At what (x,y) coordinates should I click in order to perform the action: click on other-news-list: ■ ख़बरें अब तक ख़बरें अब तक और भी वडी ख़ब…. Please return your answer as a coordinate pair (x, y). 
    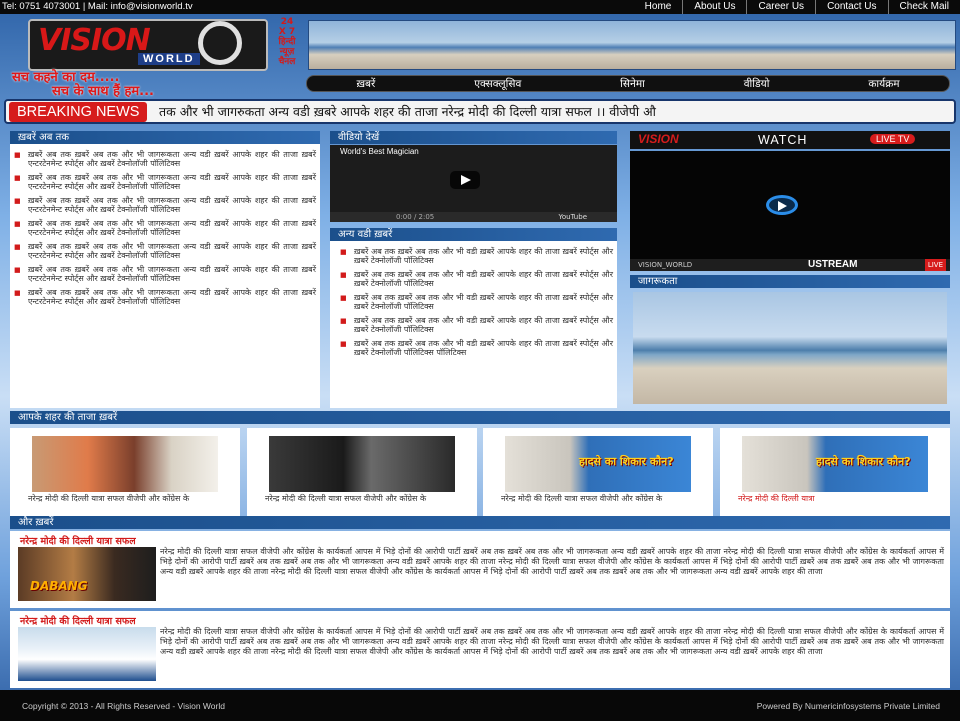
    Looking at the image, I should click on (473, 299).